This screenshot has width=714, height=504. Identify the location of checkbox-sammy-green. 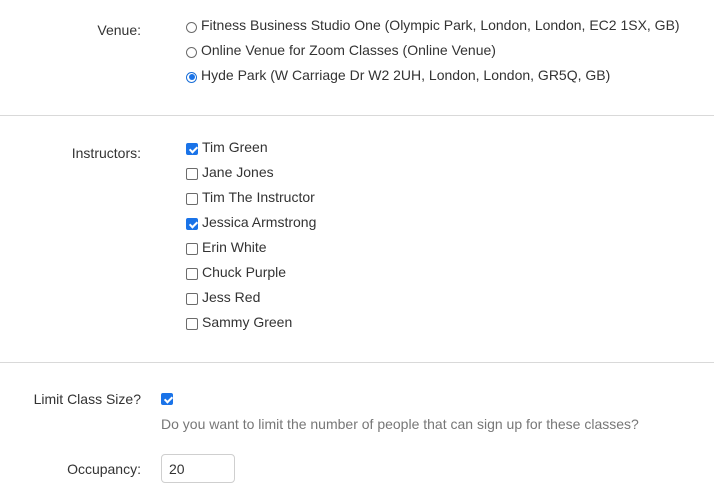
(192, 324).